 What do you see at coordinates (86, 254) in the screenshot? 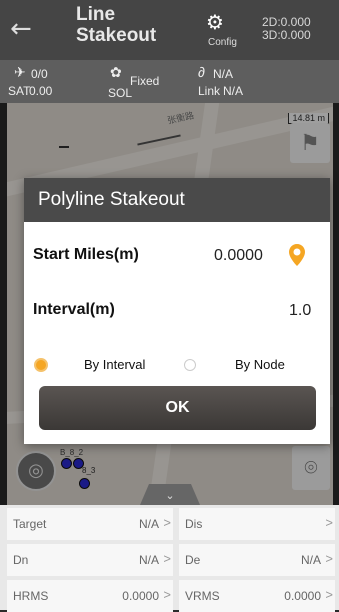
I see `start-miles-label: Start Miles(m)` at bounding box center [86, 254].